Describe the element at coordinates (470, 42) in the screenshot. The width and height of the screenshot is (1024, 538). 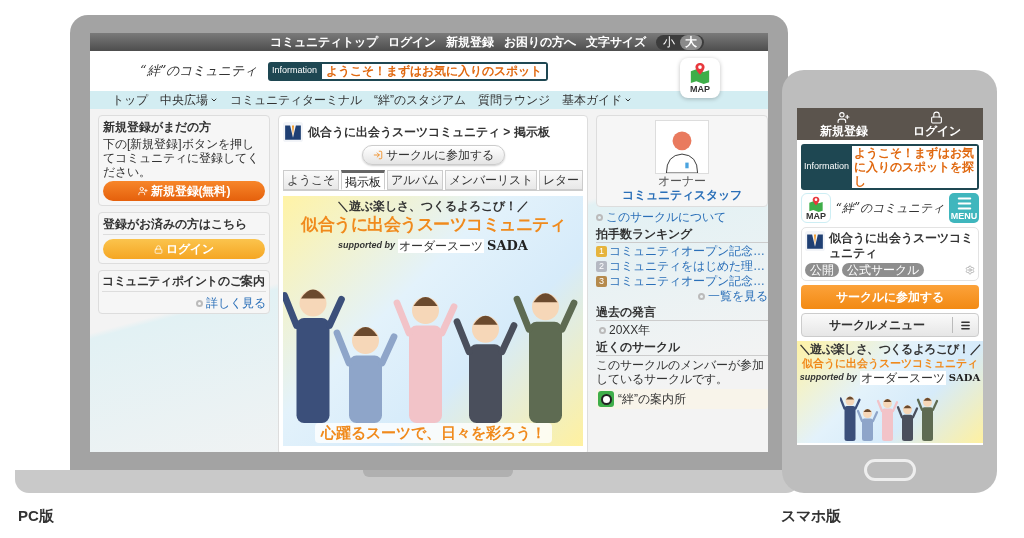
I see `top-link: 新規登録` at that location.